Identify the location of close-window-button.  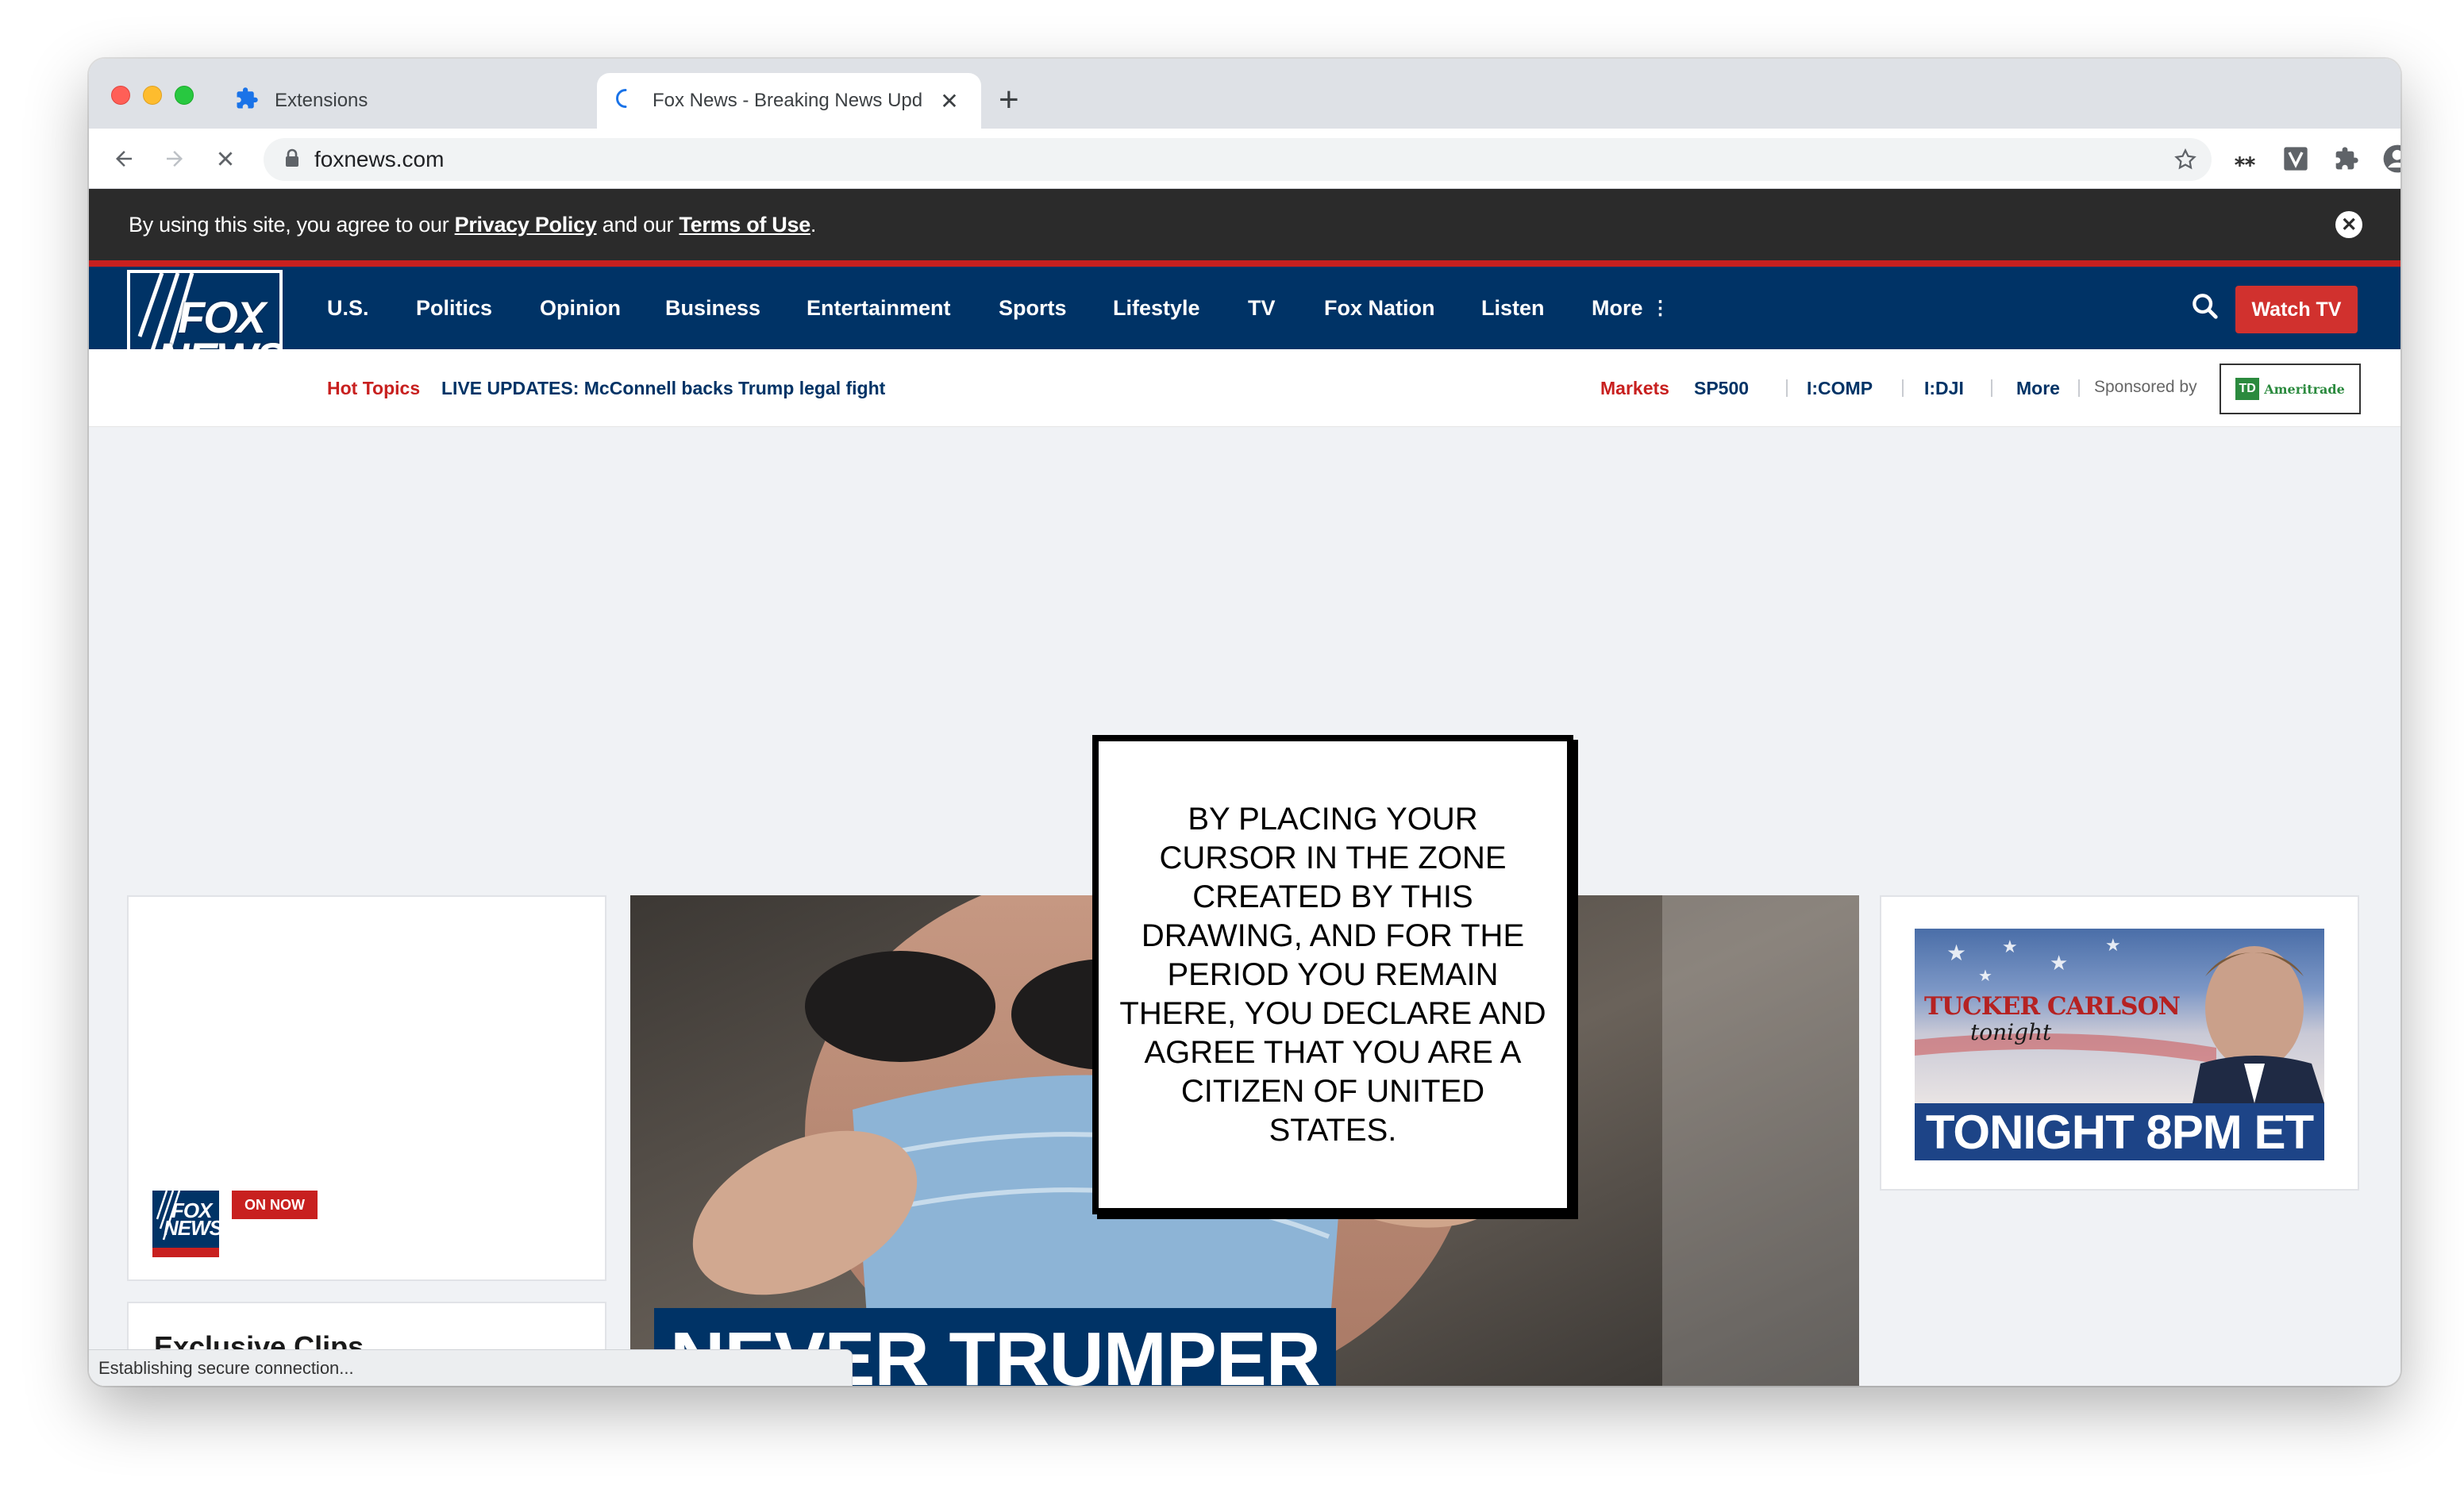
(120, 95).